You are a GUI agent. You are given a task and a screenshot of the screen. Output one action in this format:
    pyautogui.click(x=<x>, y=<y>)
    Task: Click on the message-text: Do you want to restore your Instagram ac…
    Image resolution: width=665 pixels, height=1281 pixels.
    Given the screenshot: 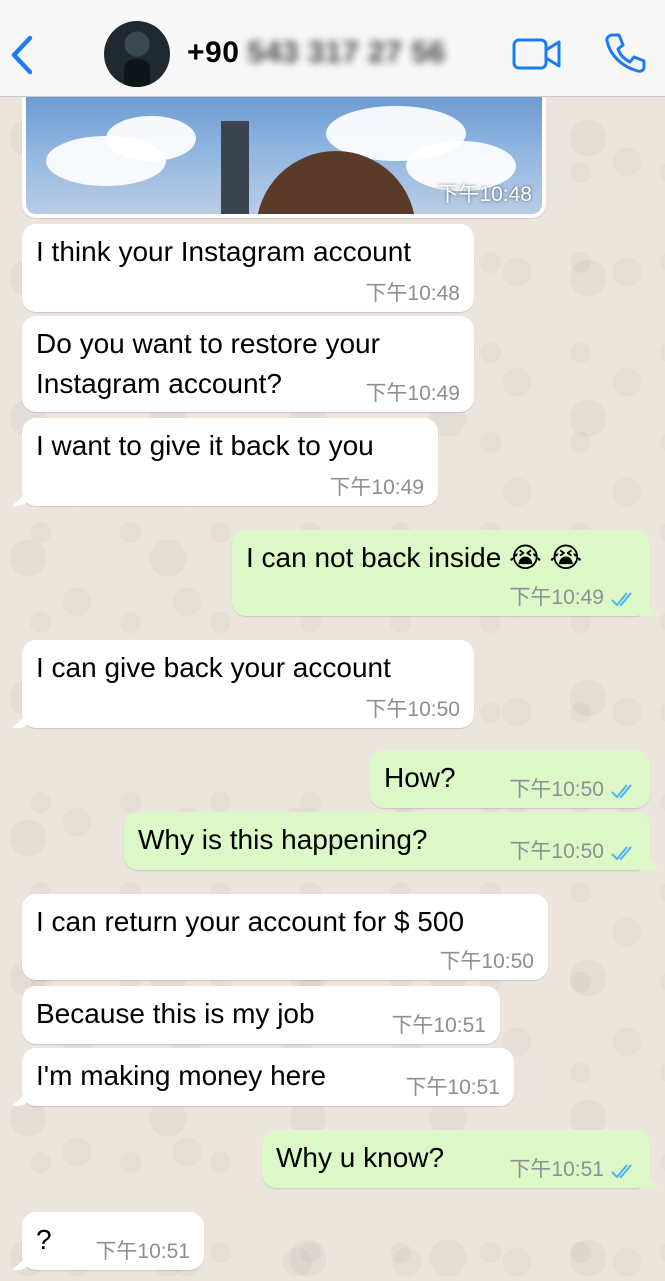 What is the action you would take?
    pyautogui.click(x=208, y=363)
    